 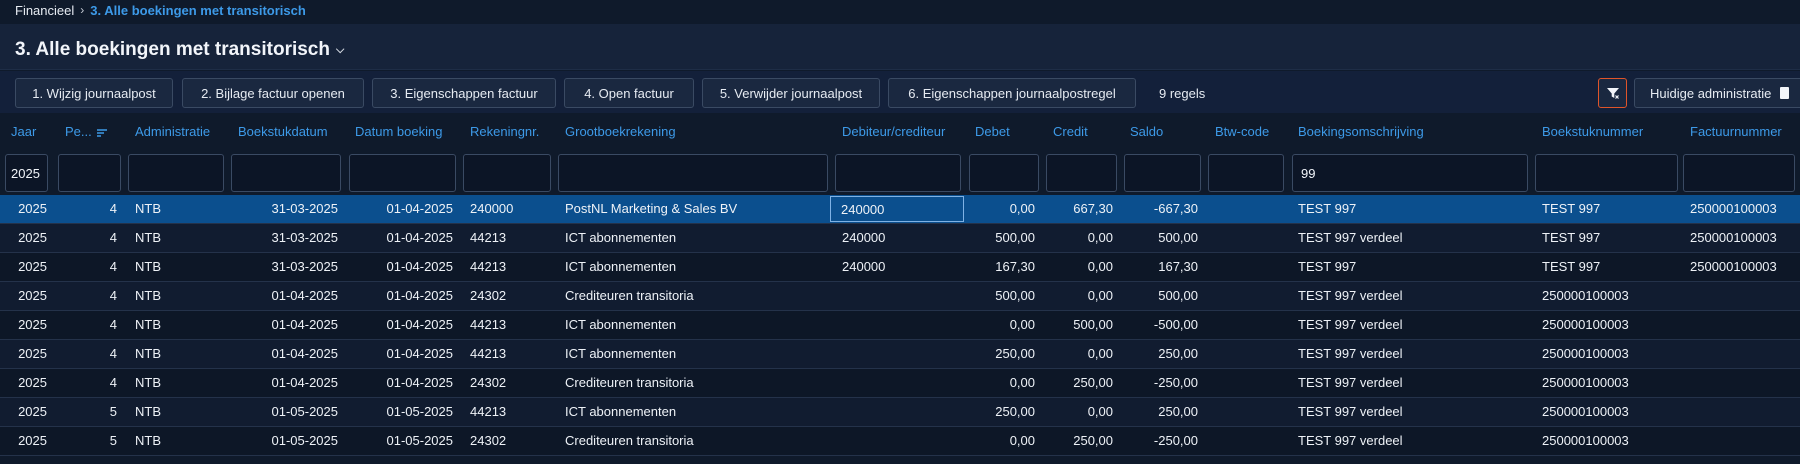 I want to click on open-factuur-button: 4. Open factuur, so click(x=629, y=93).